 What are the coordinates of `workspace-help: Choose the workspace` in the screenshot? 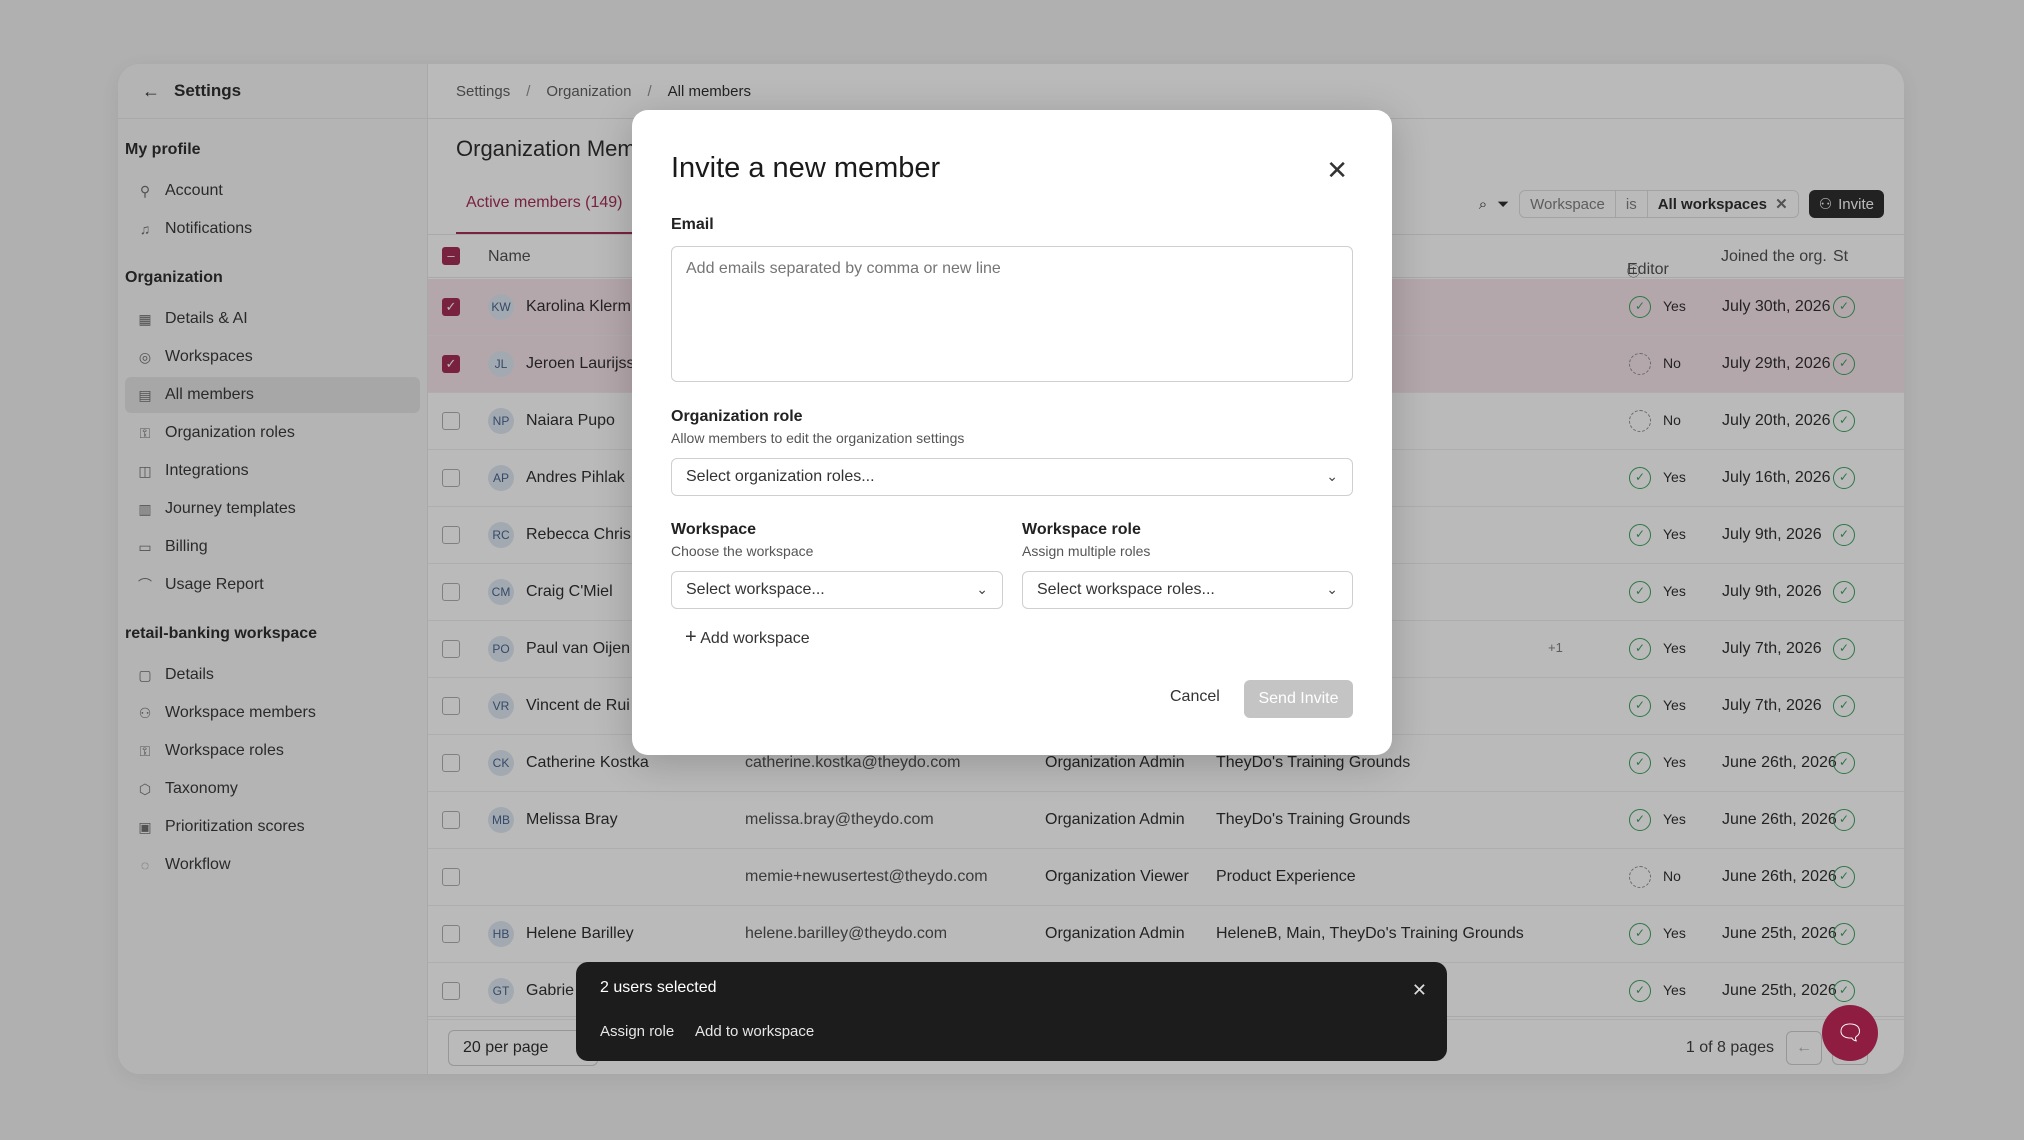 It's located at (742, 551).